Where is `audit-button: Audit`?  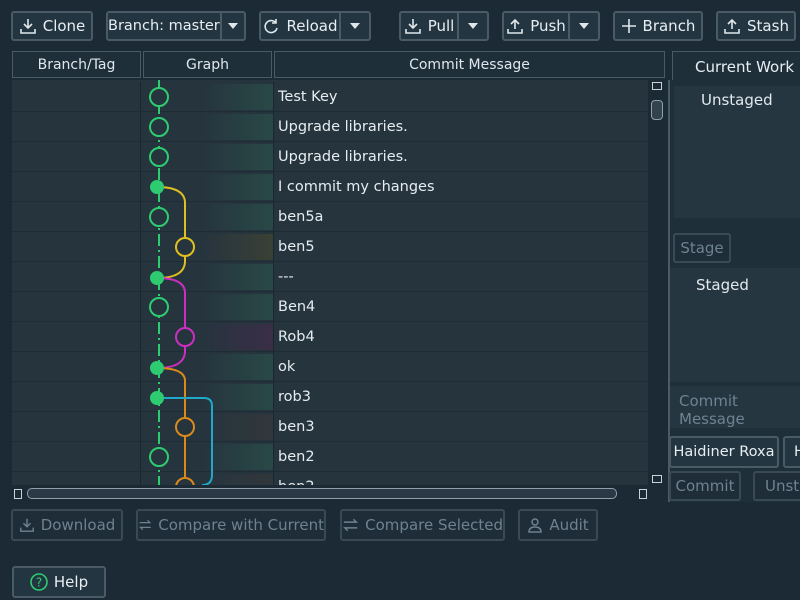
audit-button: Audit is located at coordinates (558, 525).